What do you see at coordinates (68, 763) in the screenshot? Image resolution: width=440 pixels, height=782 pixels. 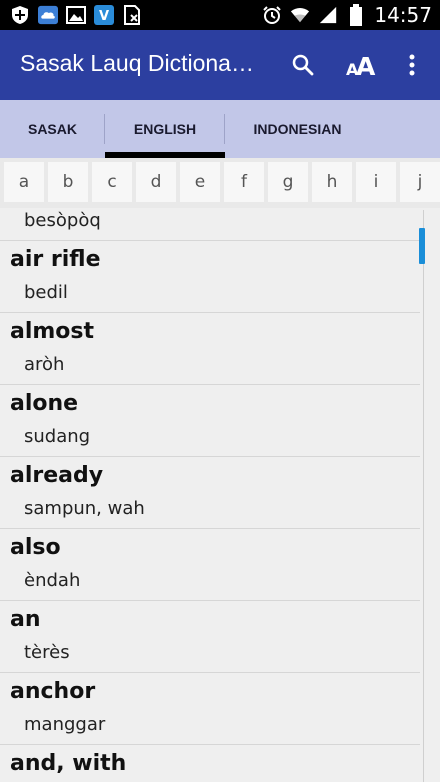 I see `entry-word: and, with` at bounding box center [68, 763].